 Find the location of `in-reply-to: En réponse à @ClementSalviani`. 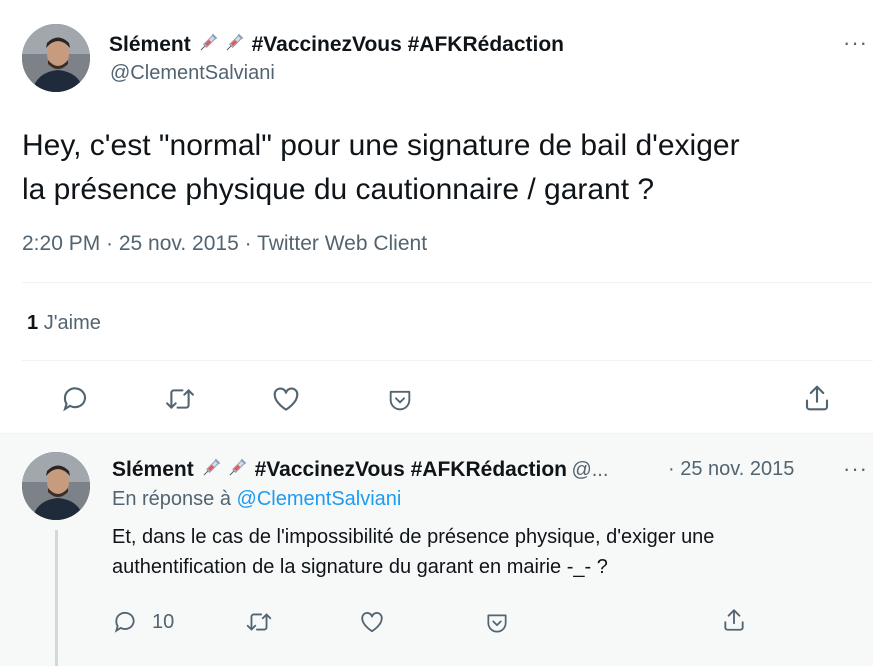

in-reply-to: En réponse à @ClementSalviani is located at coordinates (256, 499).